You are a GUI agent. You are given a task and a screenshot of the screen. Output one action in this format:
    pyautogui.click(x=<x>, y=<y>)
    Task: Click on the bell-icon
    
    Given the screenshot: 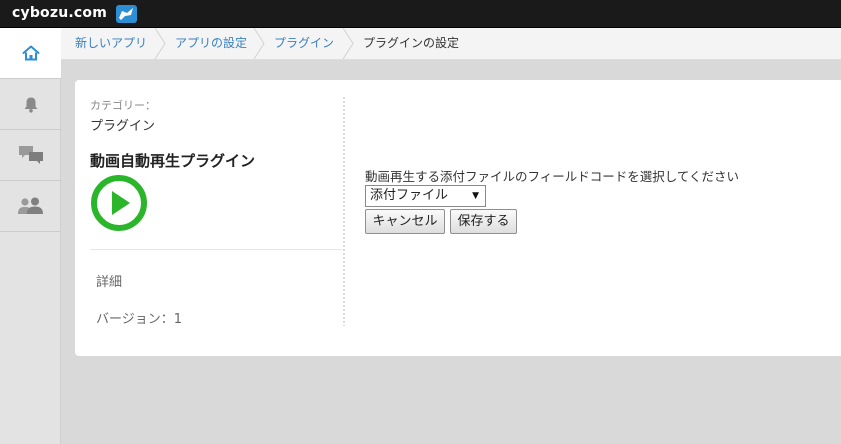 What is the action you would take?
    pyautogui.click(x=30, y=105)
    